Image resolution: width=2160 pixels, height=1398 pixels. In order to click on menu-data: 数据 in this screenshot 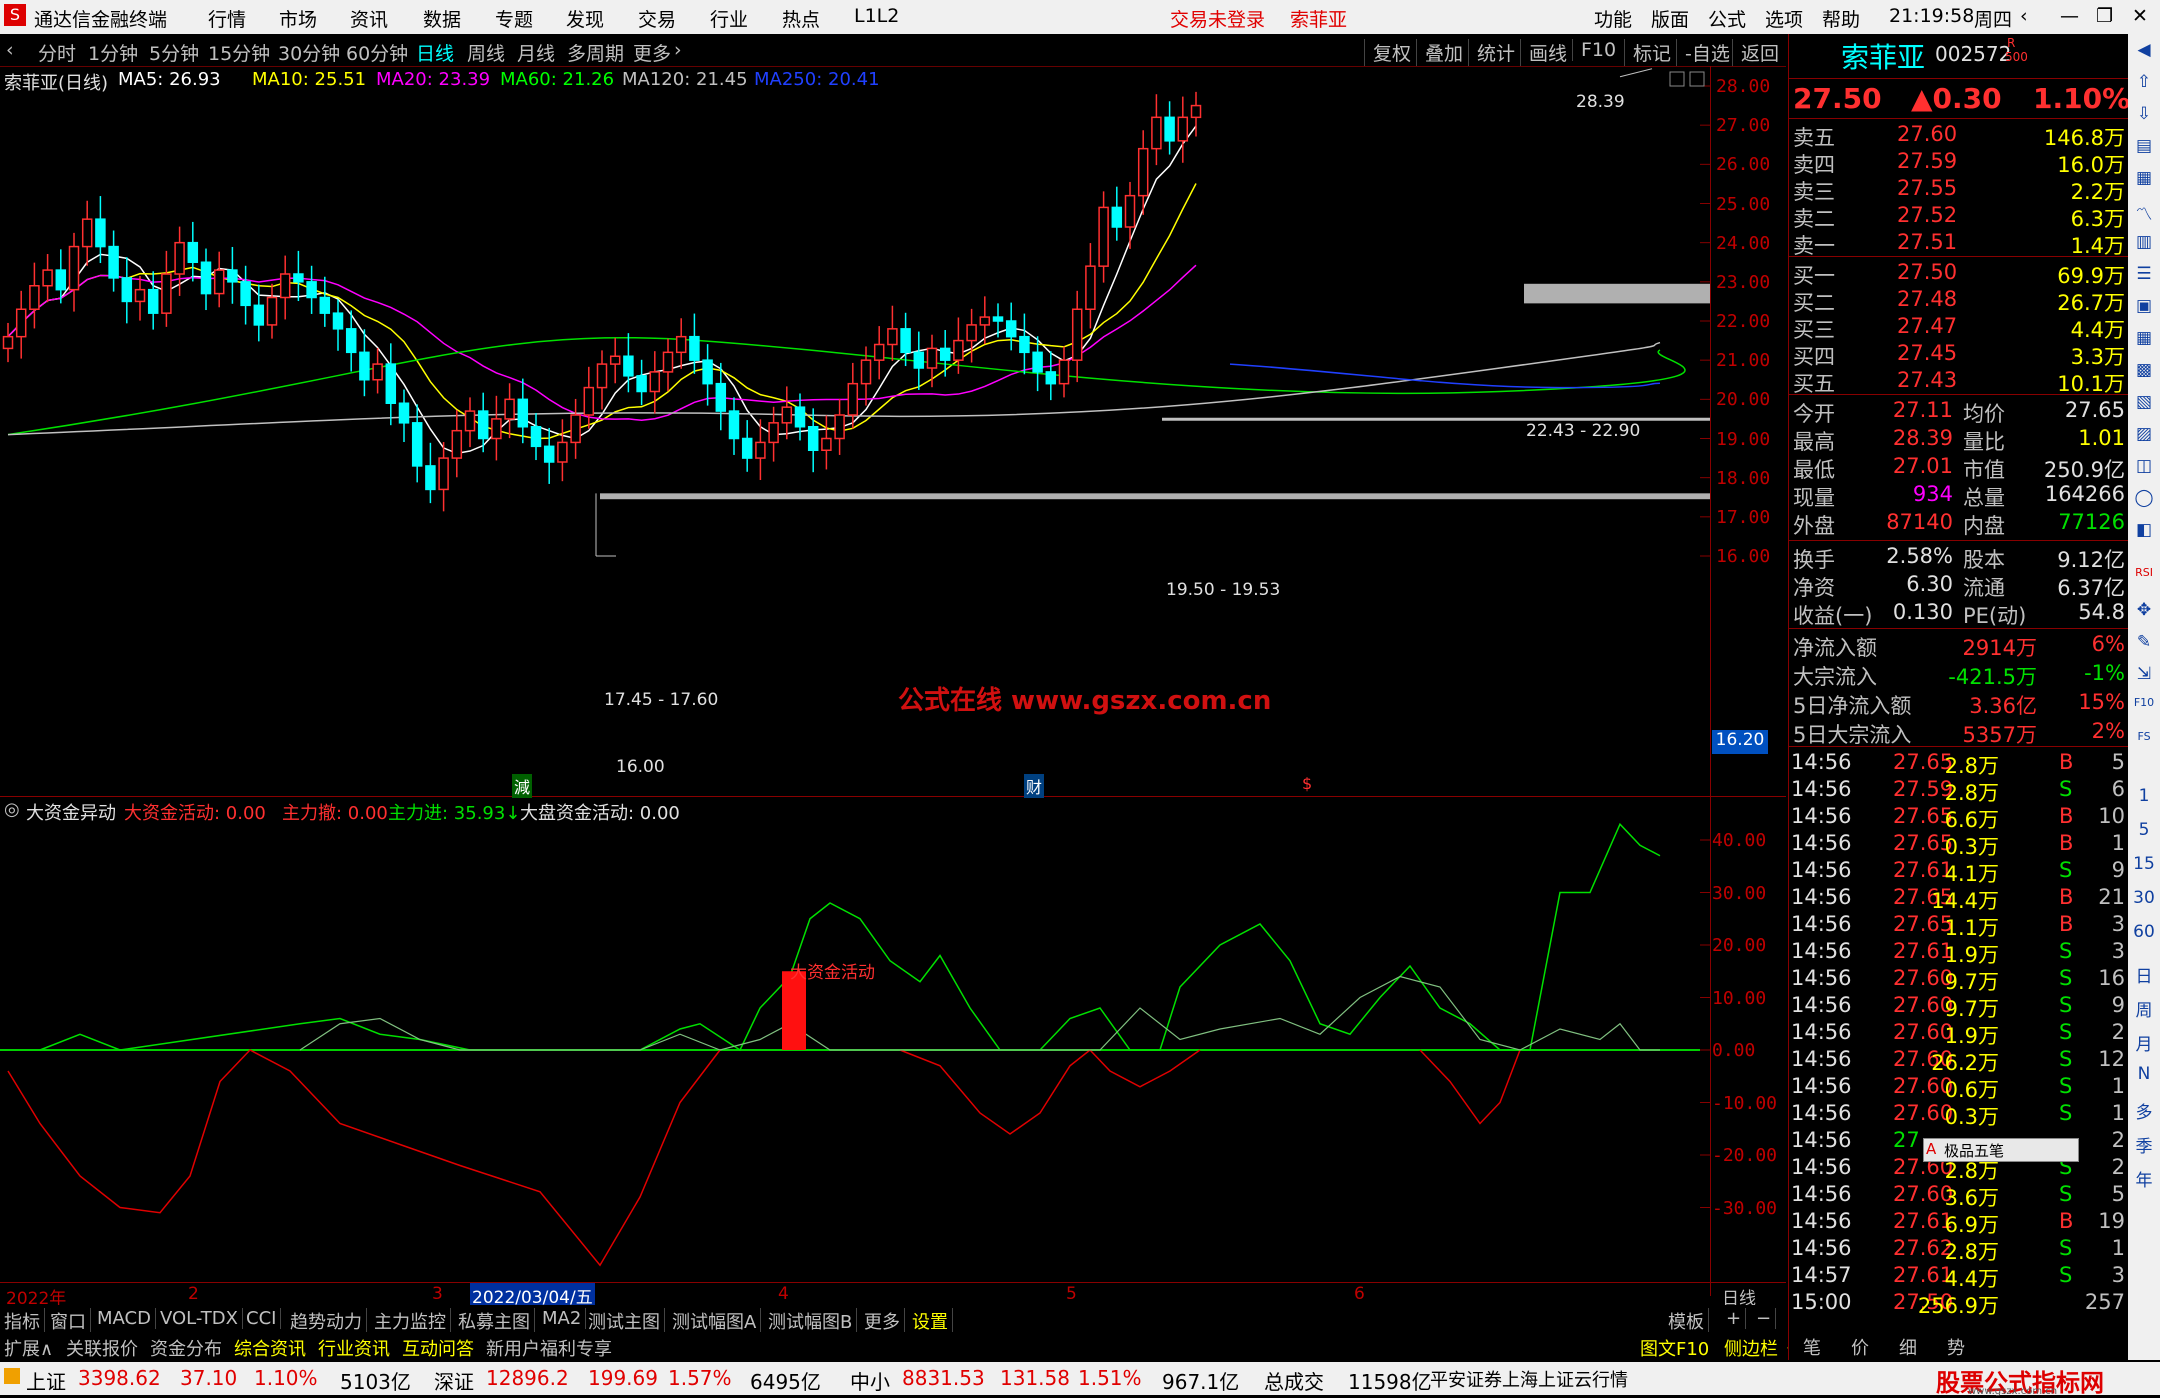, I will do `click(442, 18)`.